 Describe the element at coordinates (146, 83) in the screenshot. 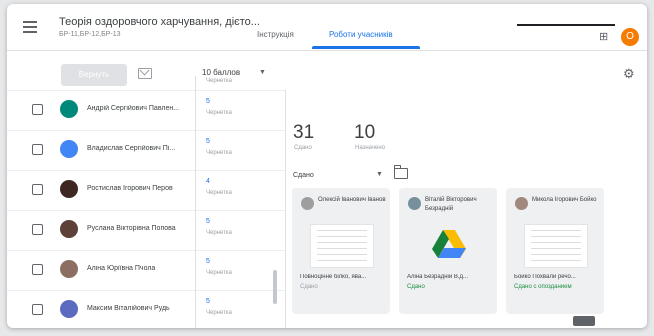

I see `student-row-partial: Чернетка` at that location.